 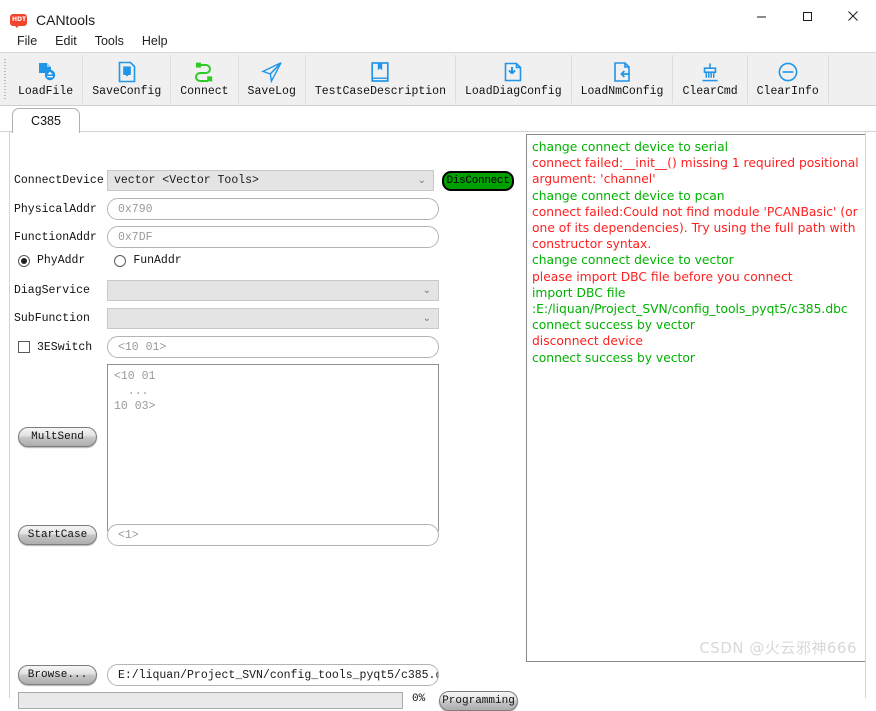 I want to click on title-bar-left: HDT CANtools, so click(x=47, y=16).